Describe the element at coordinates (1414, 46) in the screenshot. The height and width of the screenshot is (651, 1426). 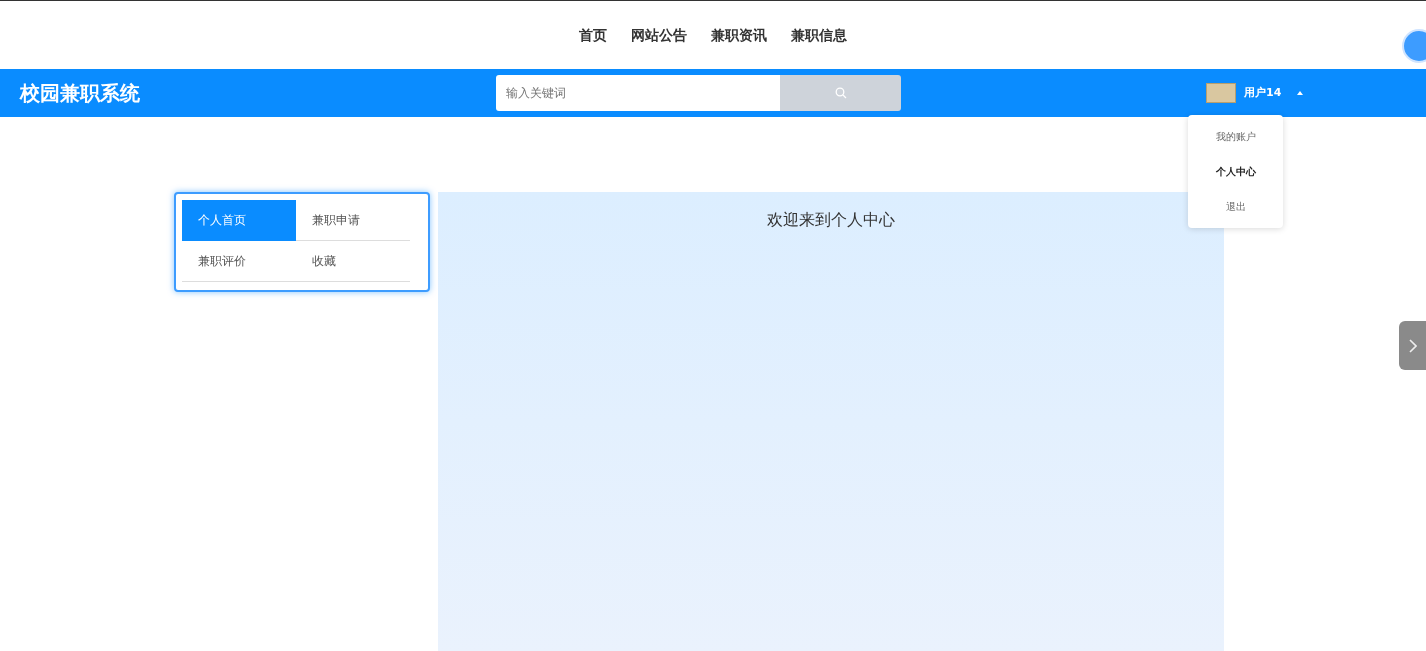
I see `floating-circle-icon` at that location.